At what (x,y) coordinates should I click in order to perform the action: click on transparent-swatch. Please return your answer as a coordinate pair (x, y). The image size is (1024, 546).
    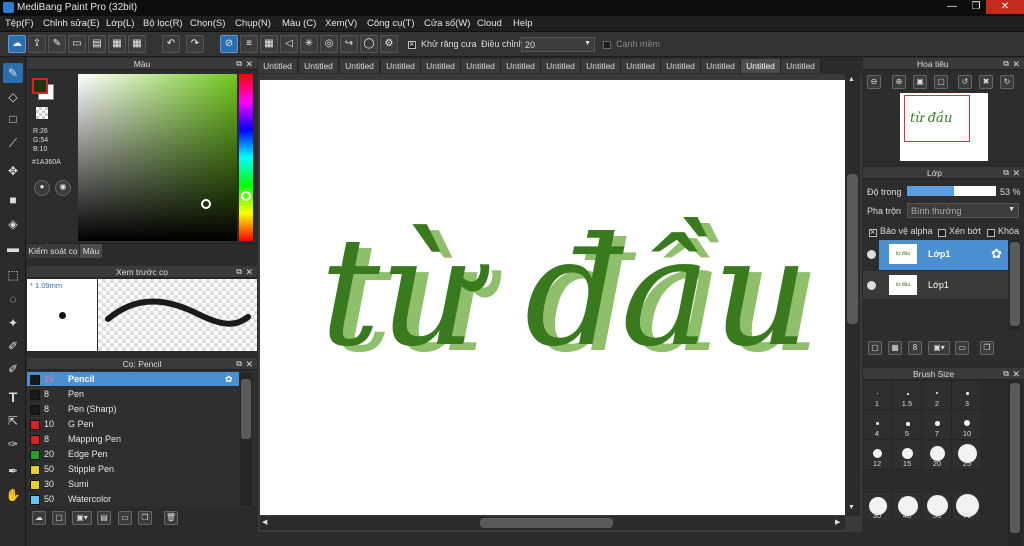
    Looking at the image, I should click on (42, 113).